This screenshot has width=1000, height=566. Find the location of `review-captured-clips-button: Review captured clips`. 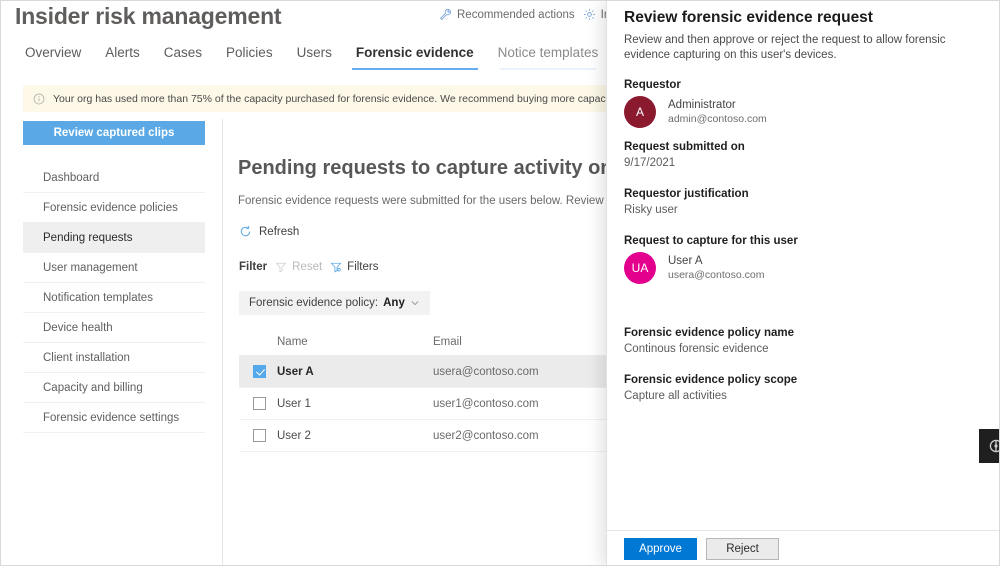

review-captured-clips-button: Review captured clips is located at coordinates (114, 133).